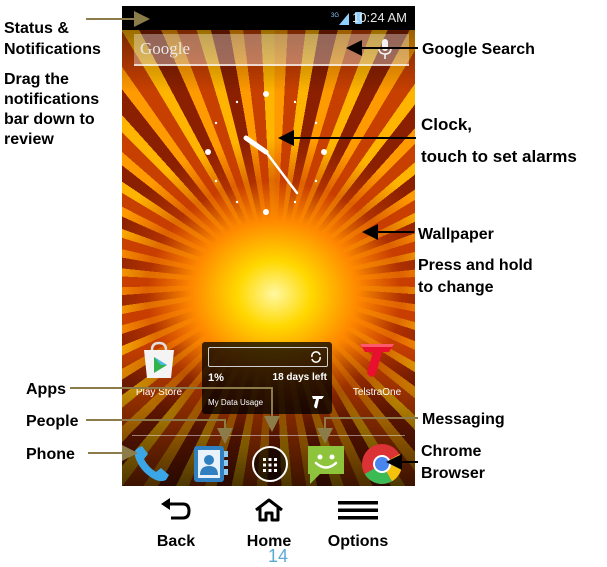  I want to click on arrow-people, so click(159, 431).